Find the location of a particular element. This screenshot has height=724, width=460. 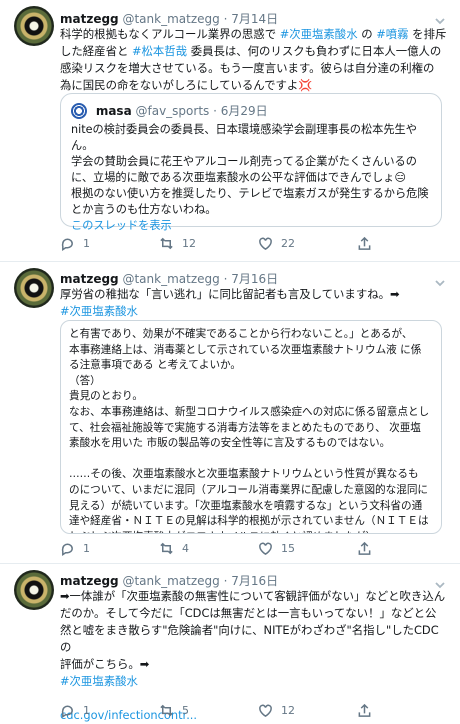

retweet-button: 5 is located at coordinates (174, 710).